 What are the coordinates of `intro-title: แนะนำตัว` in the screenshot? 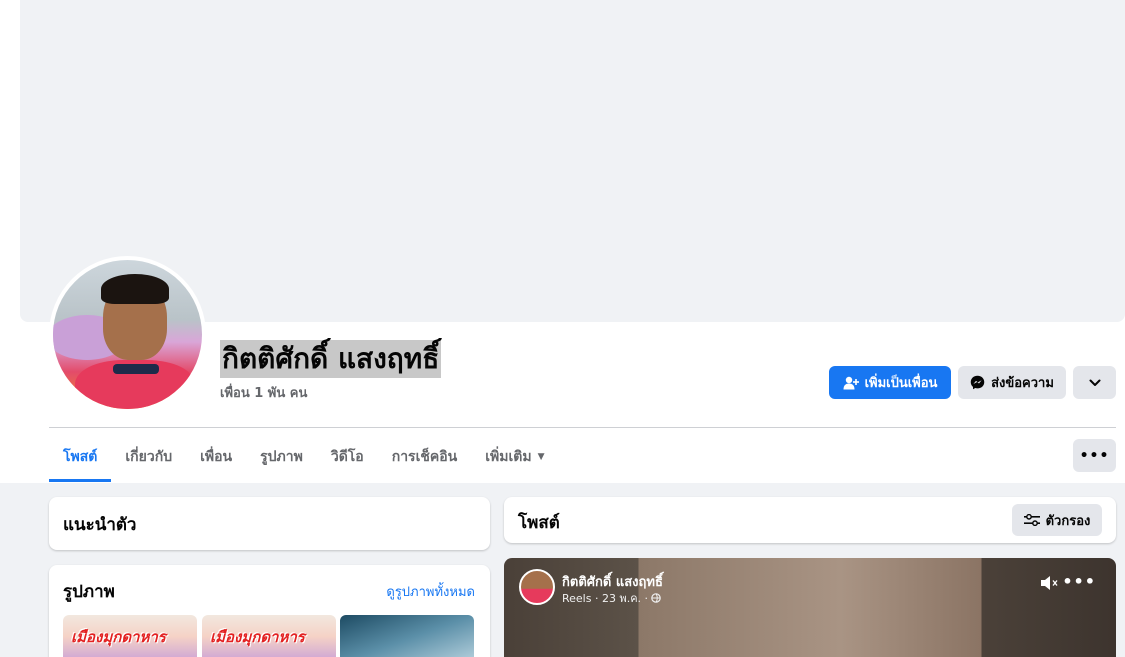 It's located at (100, 525).